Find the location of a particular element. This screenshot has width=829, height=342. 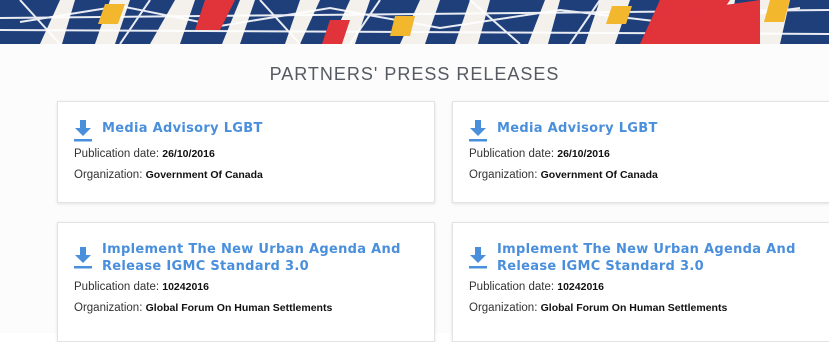

city-map-banner-graphic is located at coordinates (414, 22).